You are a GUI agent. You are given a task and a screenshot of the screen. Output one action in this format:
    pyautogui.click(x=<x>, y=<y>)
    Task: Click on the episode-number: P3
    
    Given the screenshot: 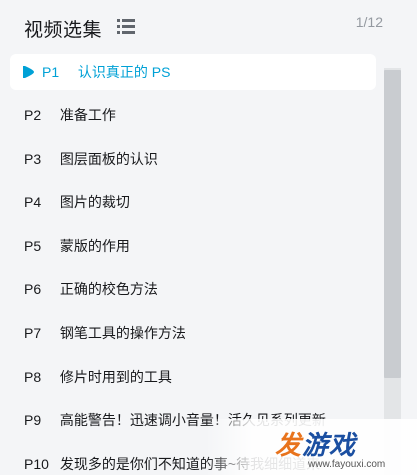 What is the action you would take?
    pyautogui.click(x=33, y=158)
    